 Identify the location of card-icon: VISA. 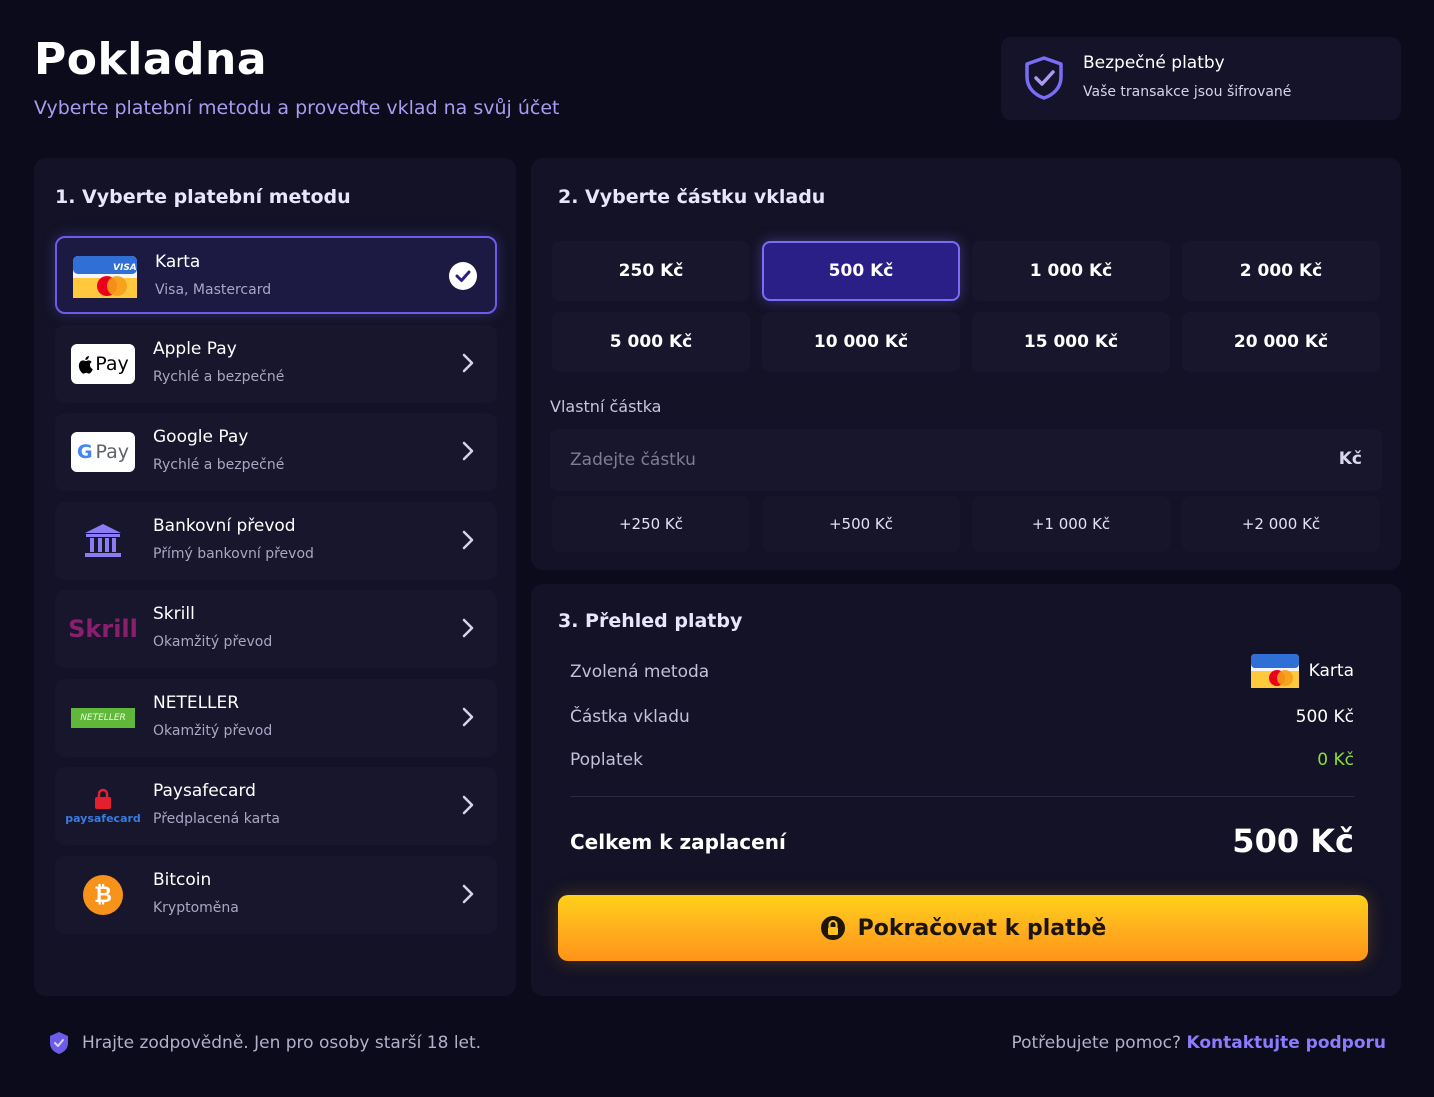
(105, 277).